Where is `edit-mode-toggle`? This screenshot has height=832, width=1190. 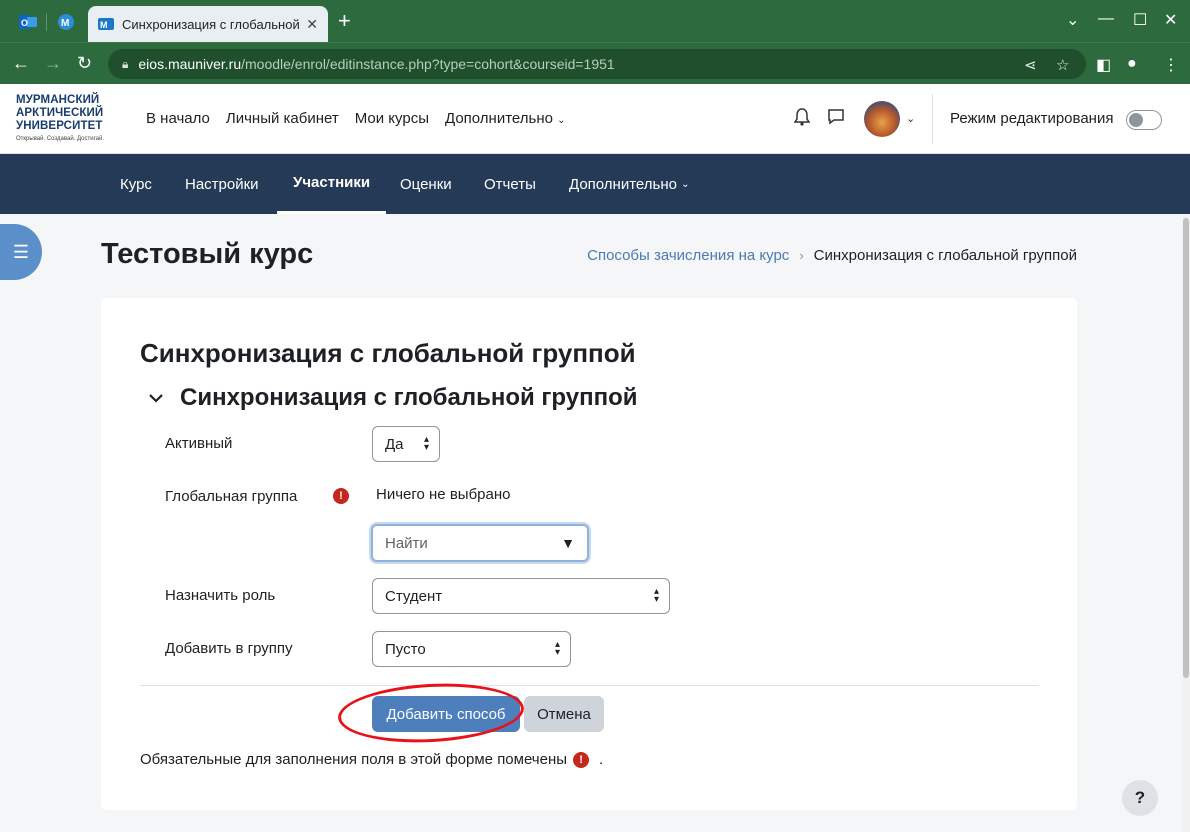 edit-mode-toggle is located at coordinates (1144, 120).